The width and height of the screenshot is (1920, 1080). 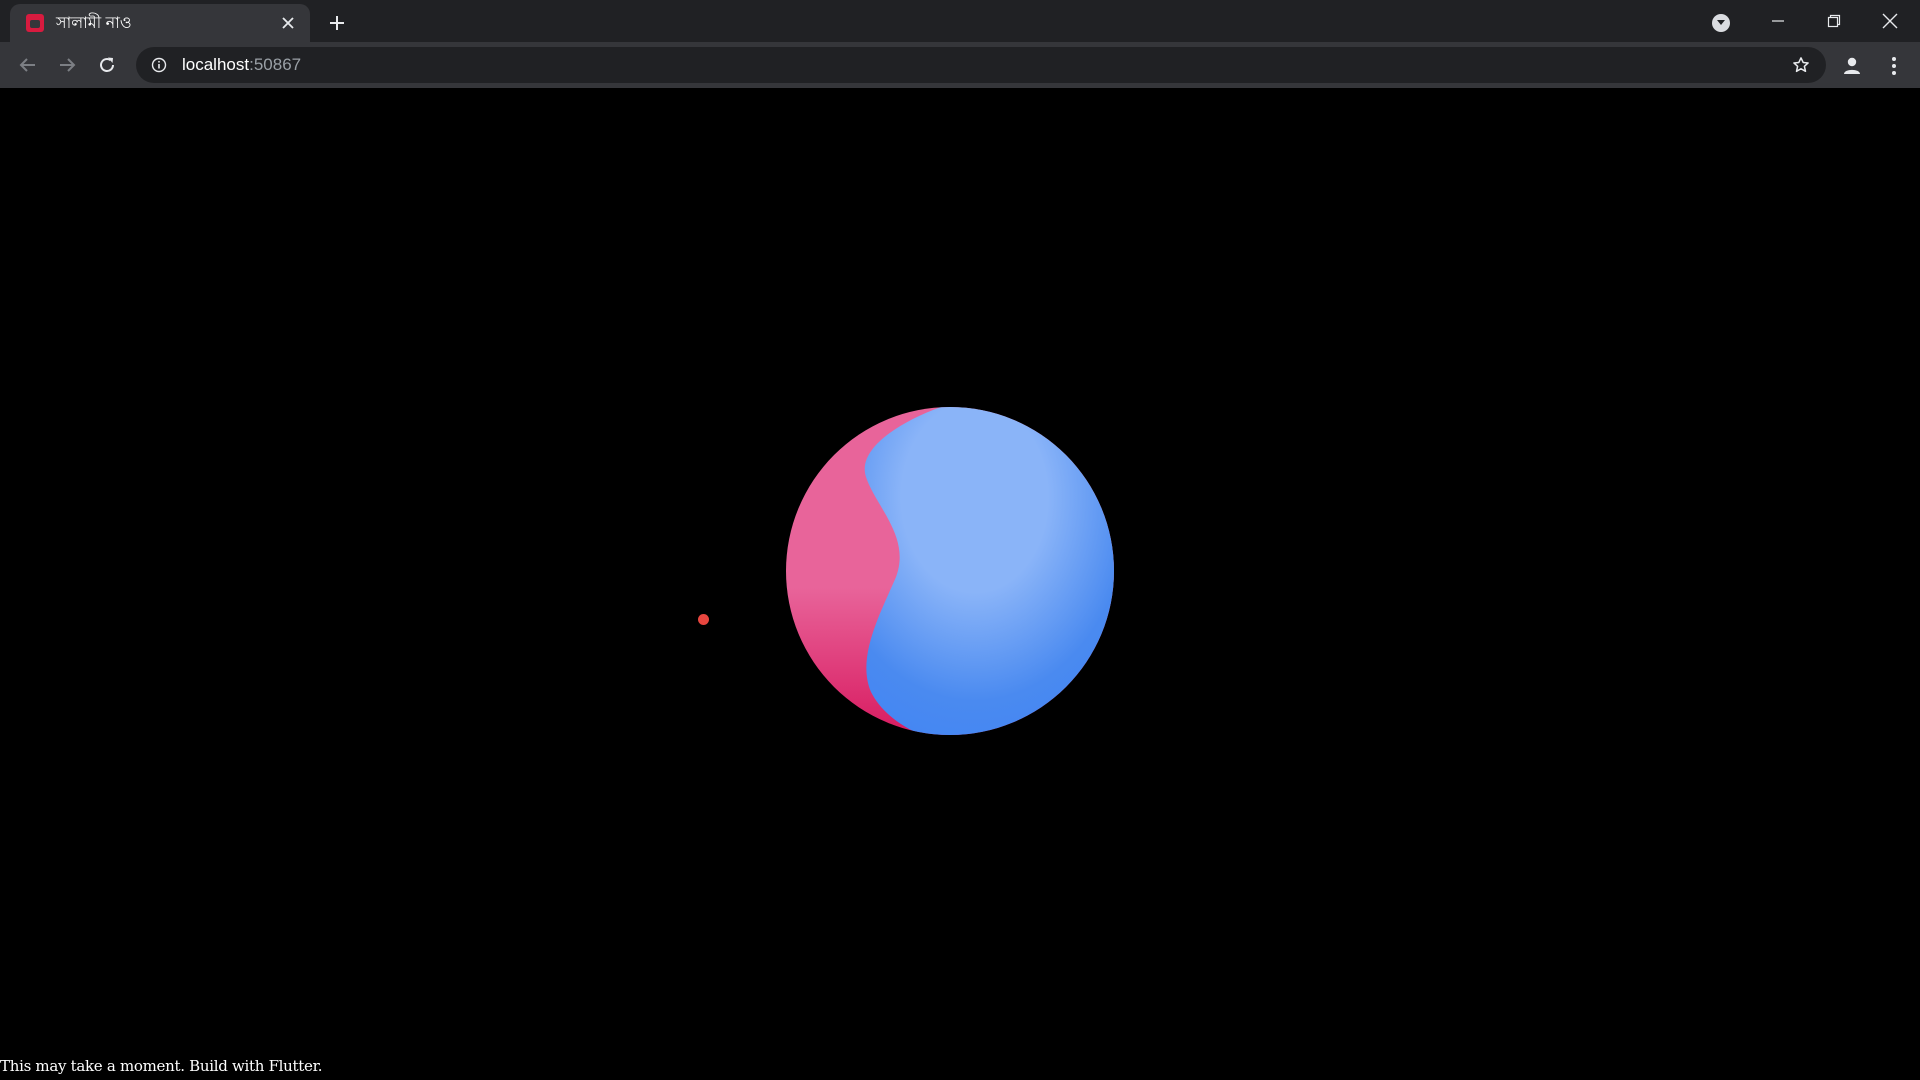 I want to click on flutter-loading-ball, so click(x=950, y=571).